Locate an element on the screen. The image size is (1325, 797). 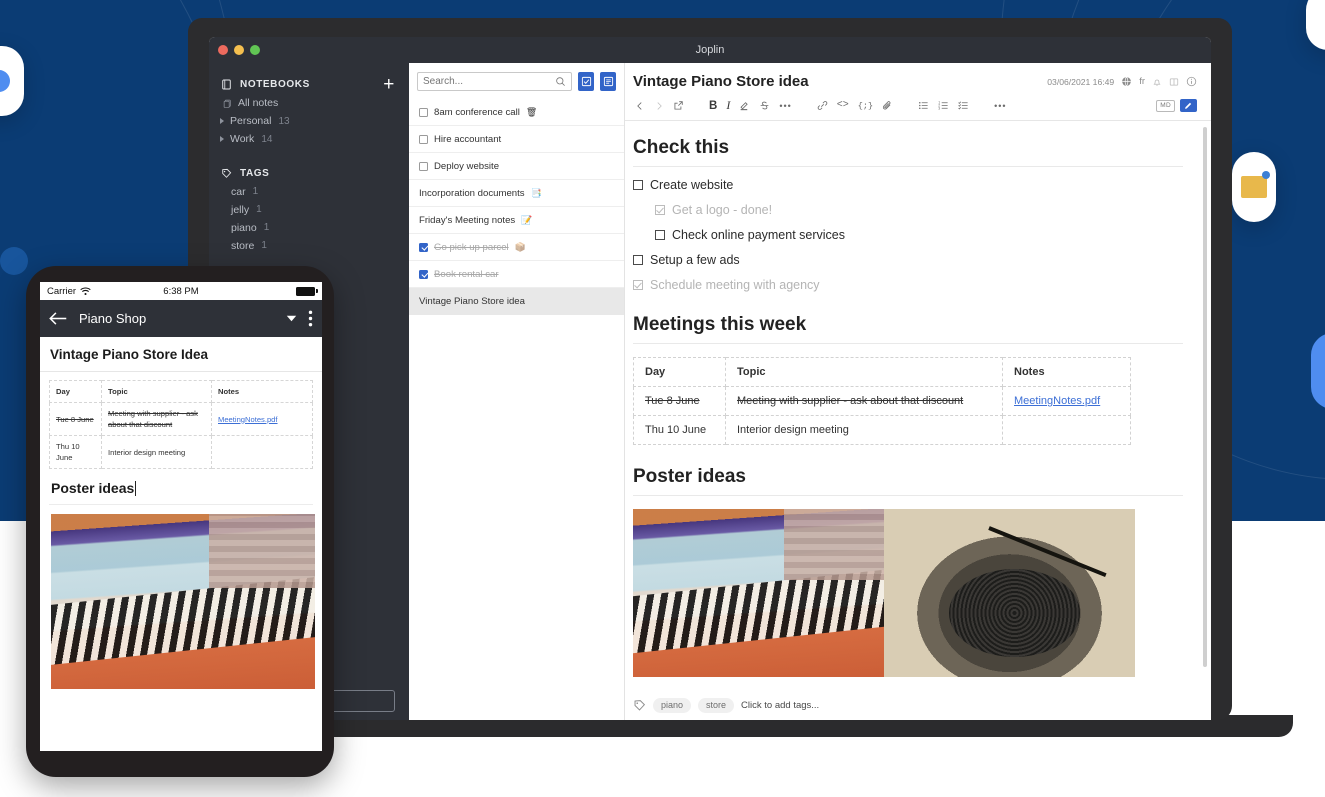
window-titlebar: Joplin is located at coordinates (710, 50).